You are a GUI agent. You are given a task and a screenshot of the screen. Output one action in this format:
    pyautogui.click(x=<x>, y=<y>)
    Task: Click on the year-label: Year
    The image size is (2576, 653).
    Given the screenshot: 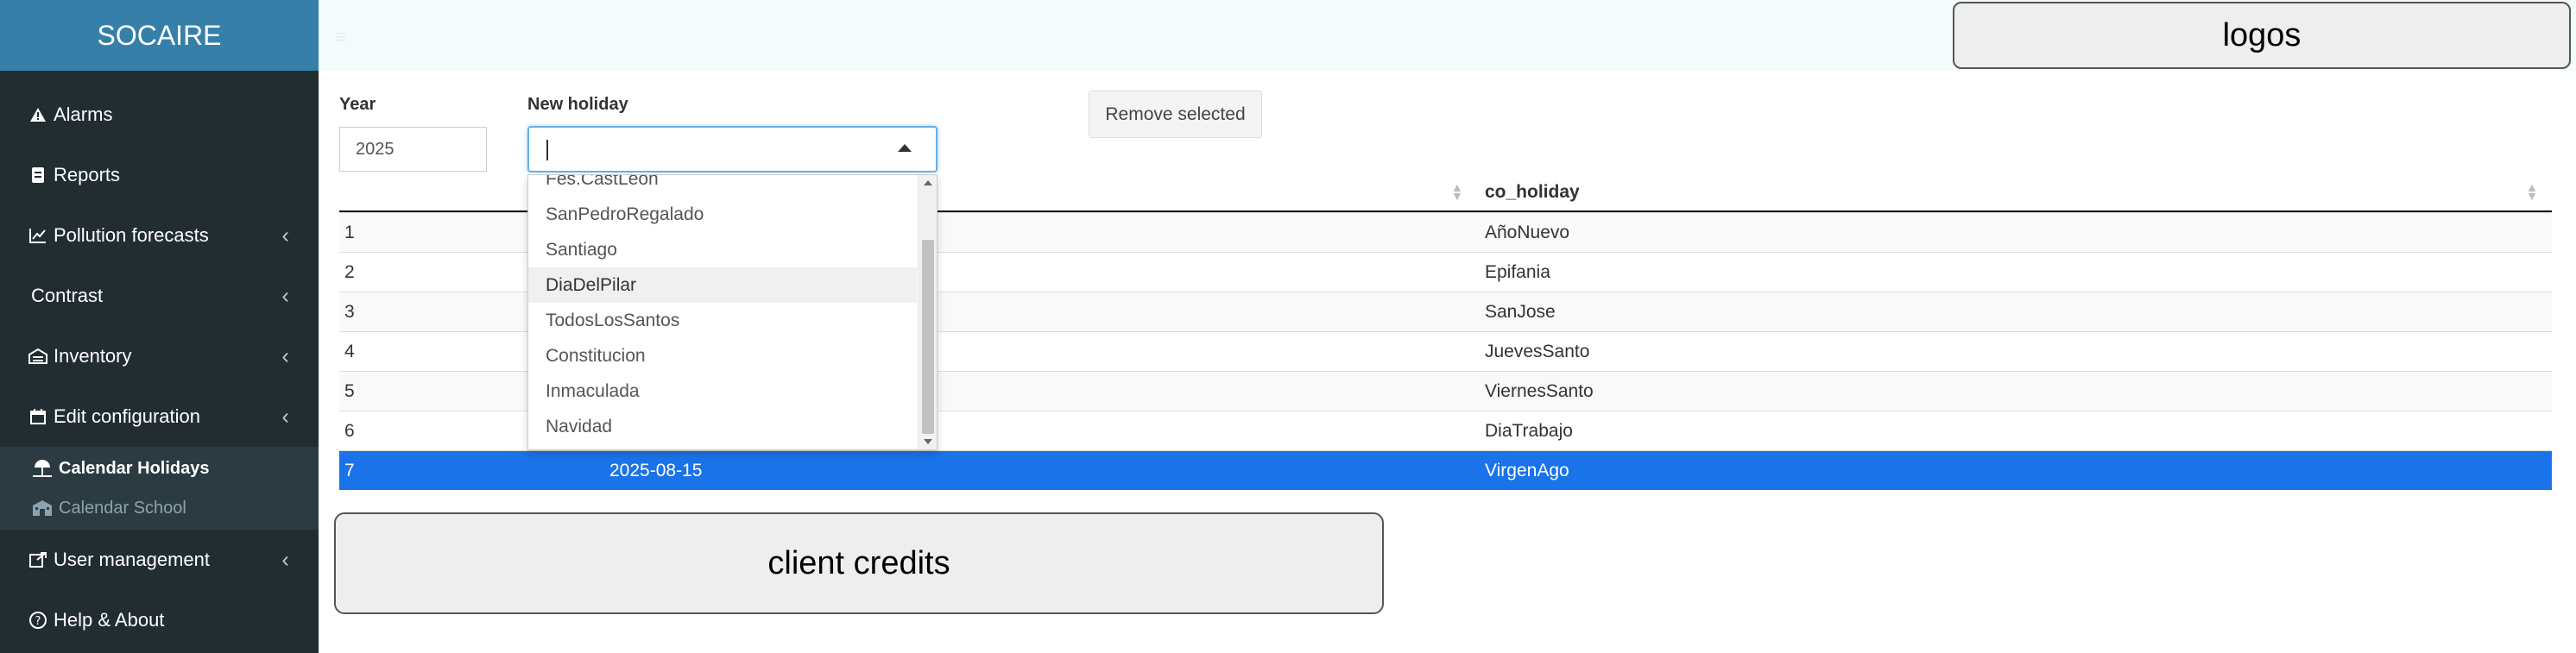 What is the action you would take?
    pyautogui.click(x=357, y=104)
    